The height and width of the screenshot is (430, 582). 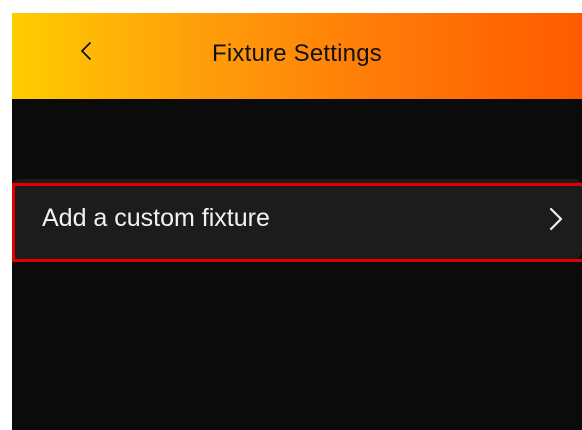 I want to click on page-title: Fixture Settings, so click(x=297, y=53).